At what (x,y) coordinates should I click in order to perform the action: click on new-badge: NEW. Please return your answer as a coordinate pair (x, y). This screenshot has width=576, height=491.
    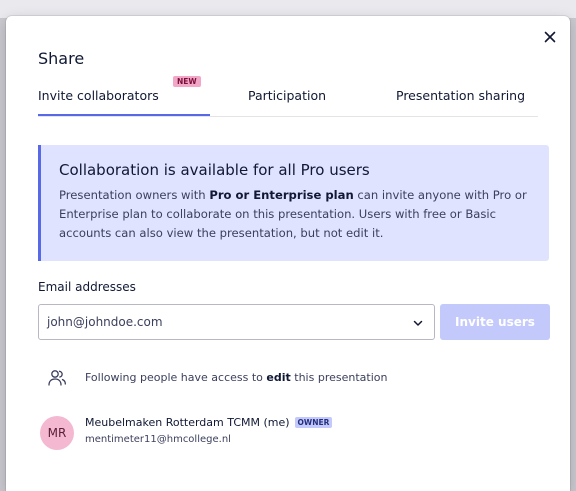
    Looking at the image, I should click on (187, 81).